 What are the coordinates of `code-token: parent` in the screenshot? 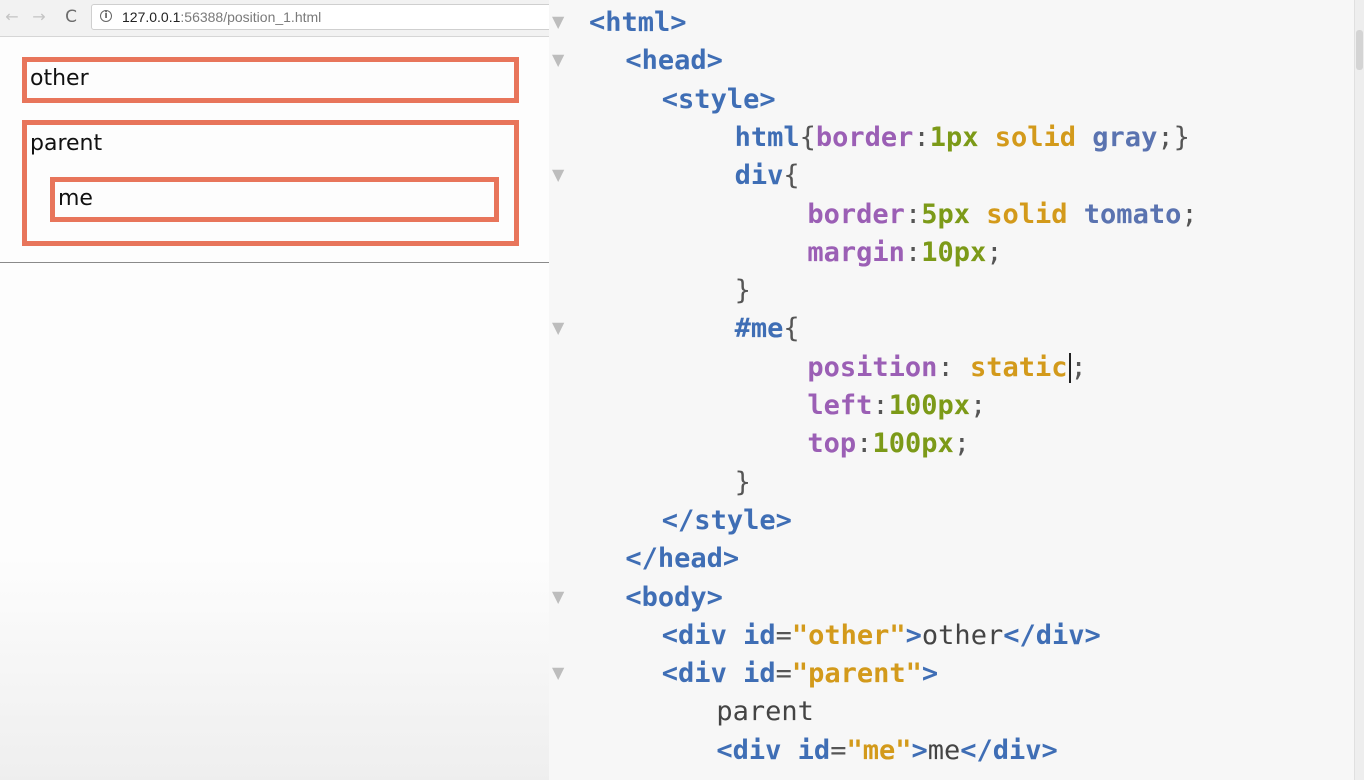 It's located at (765, 712).